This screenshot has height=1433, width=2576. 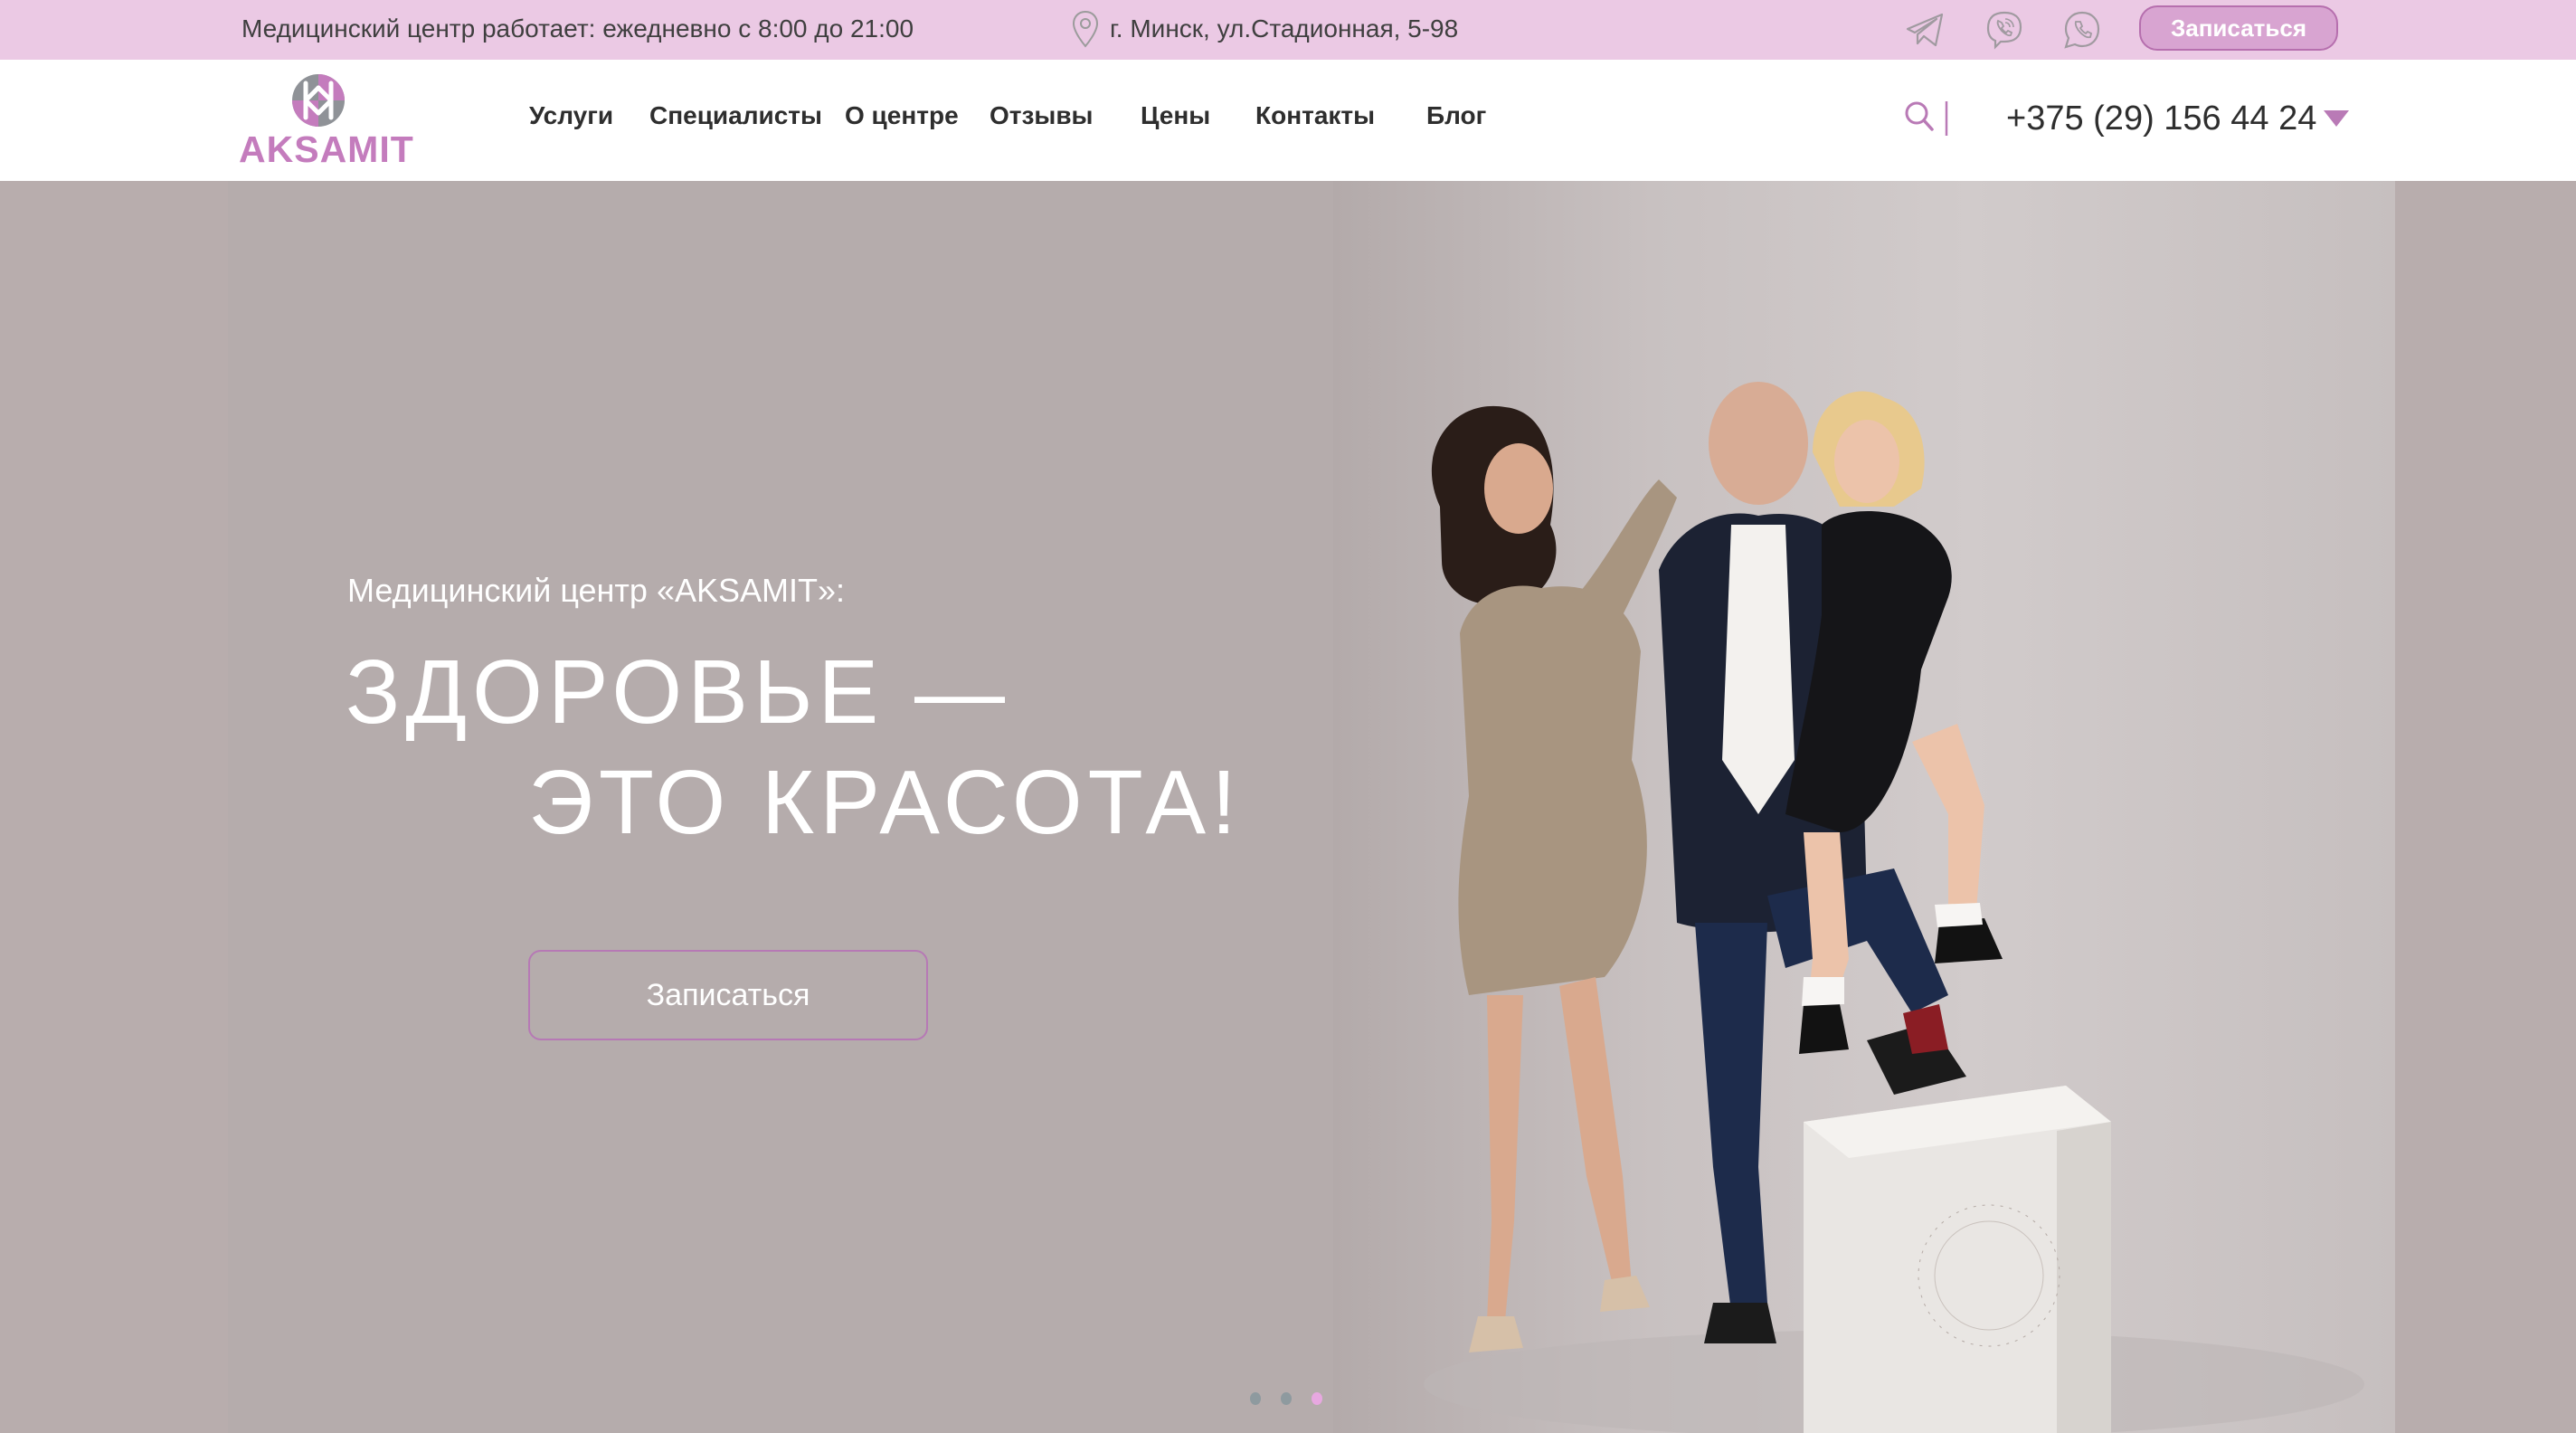 What do you see at coordinates (902, 119) in the screenshot?
I see `nav-about: О центре` at bounding box center [902, 119].